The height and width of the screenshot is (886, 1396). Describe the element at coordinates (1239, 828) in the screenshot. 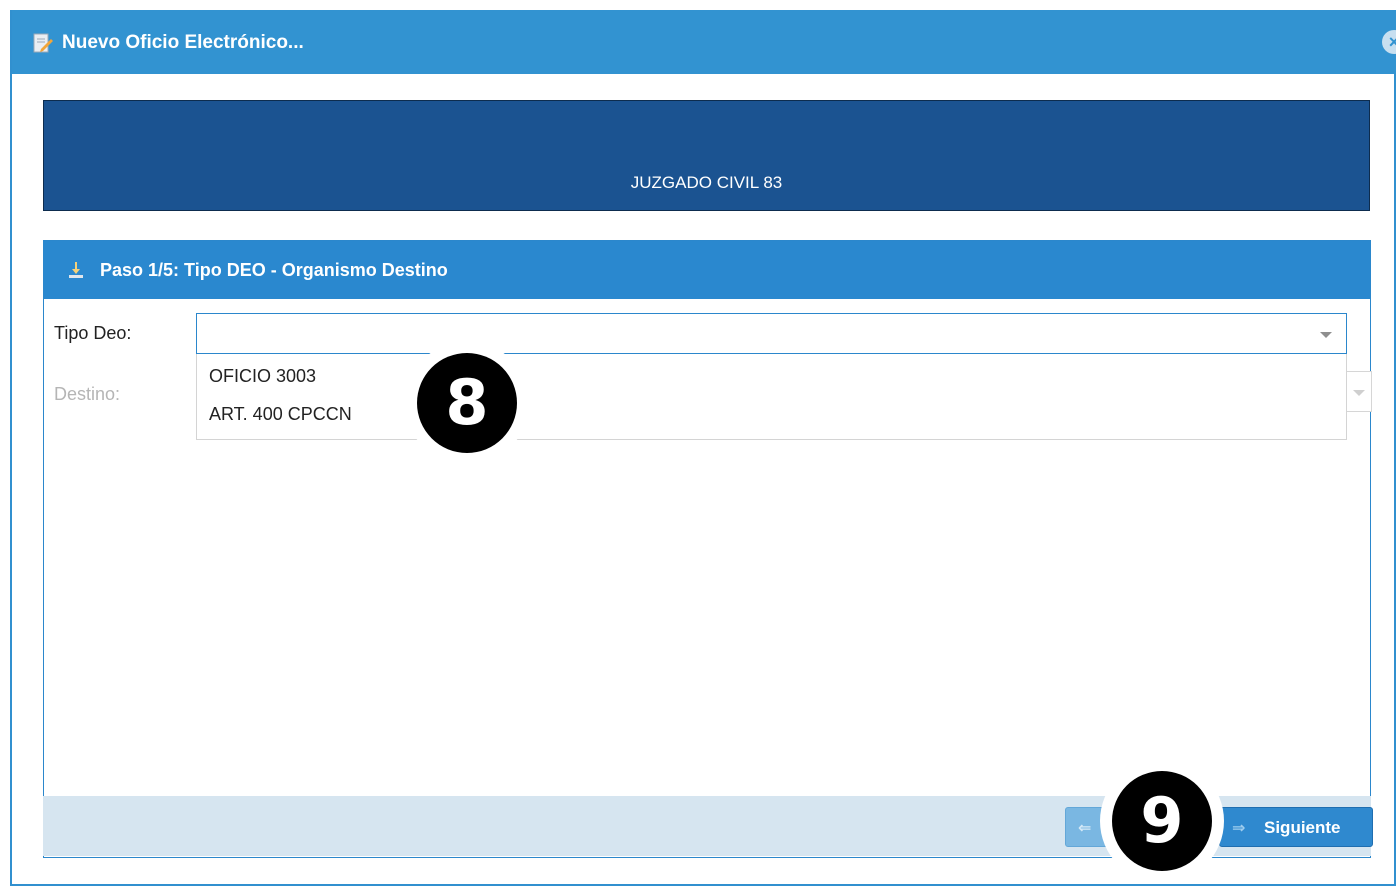

I see `arrow-right-icon: ⇒` at that location.